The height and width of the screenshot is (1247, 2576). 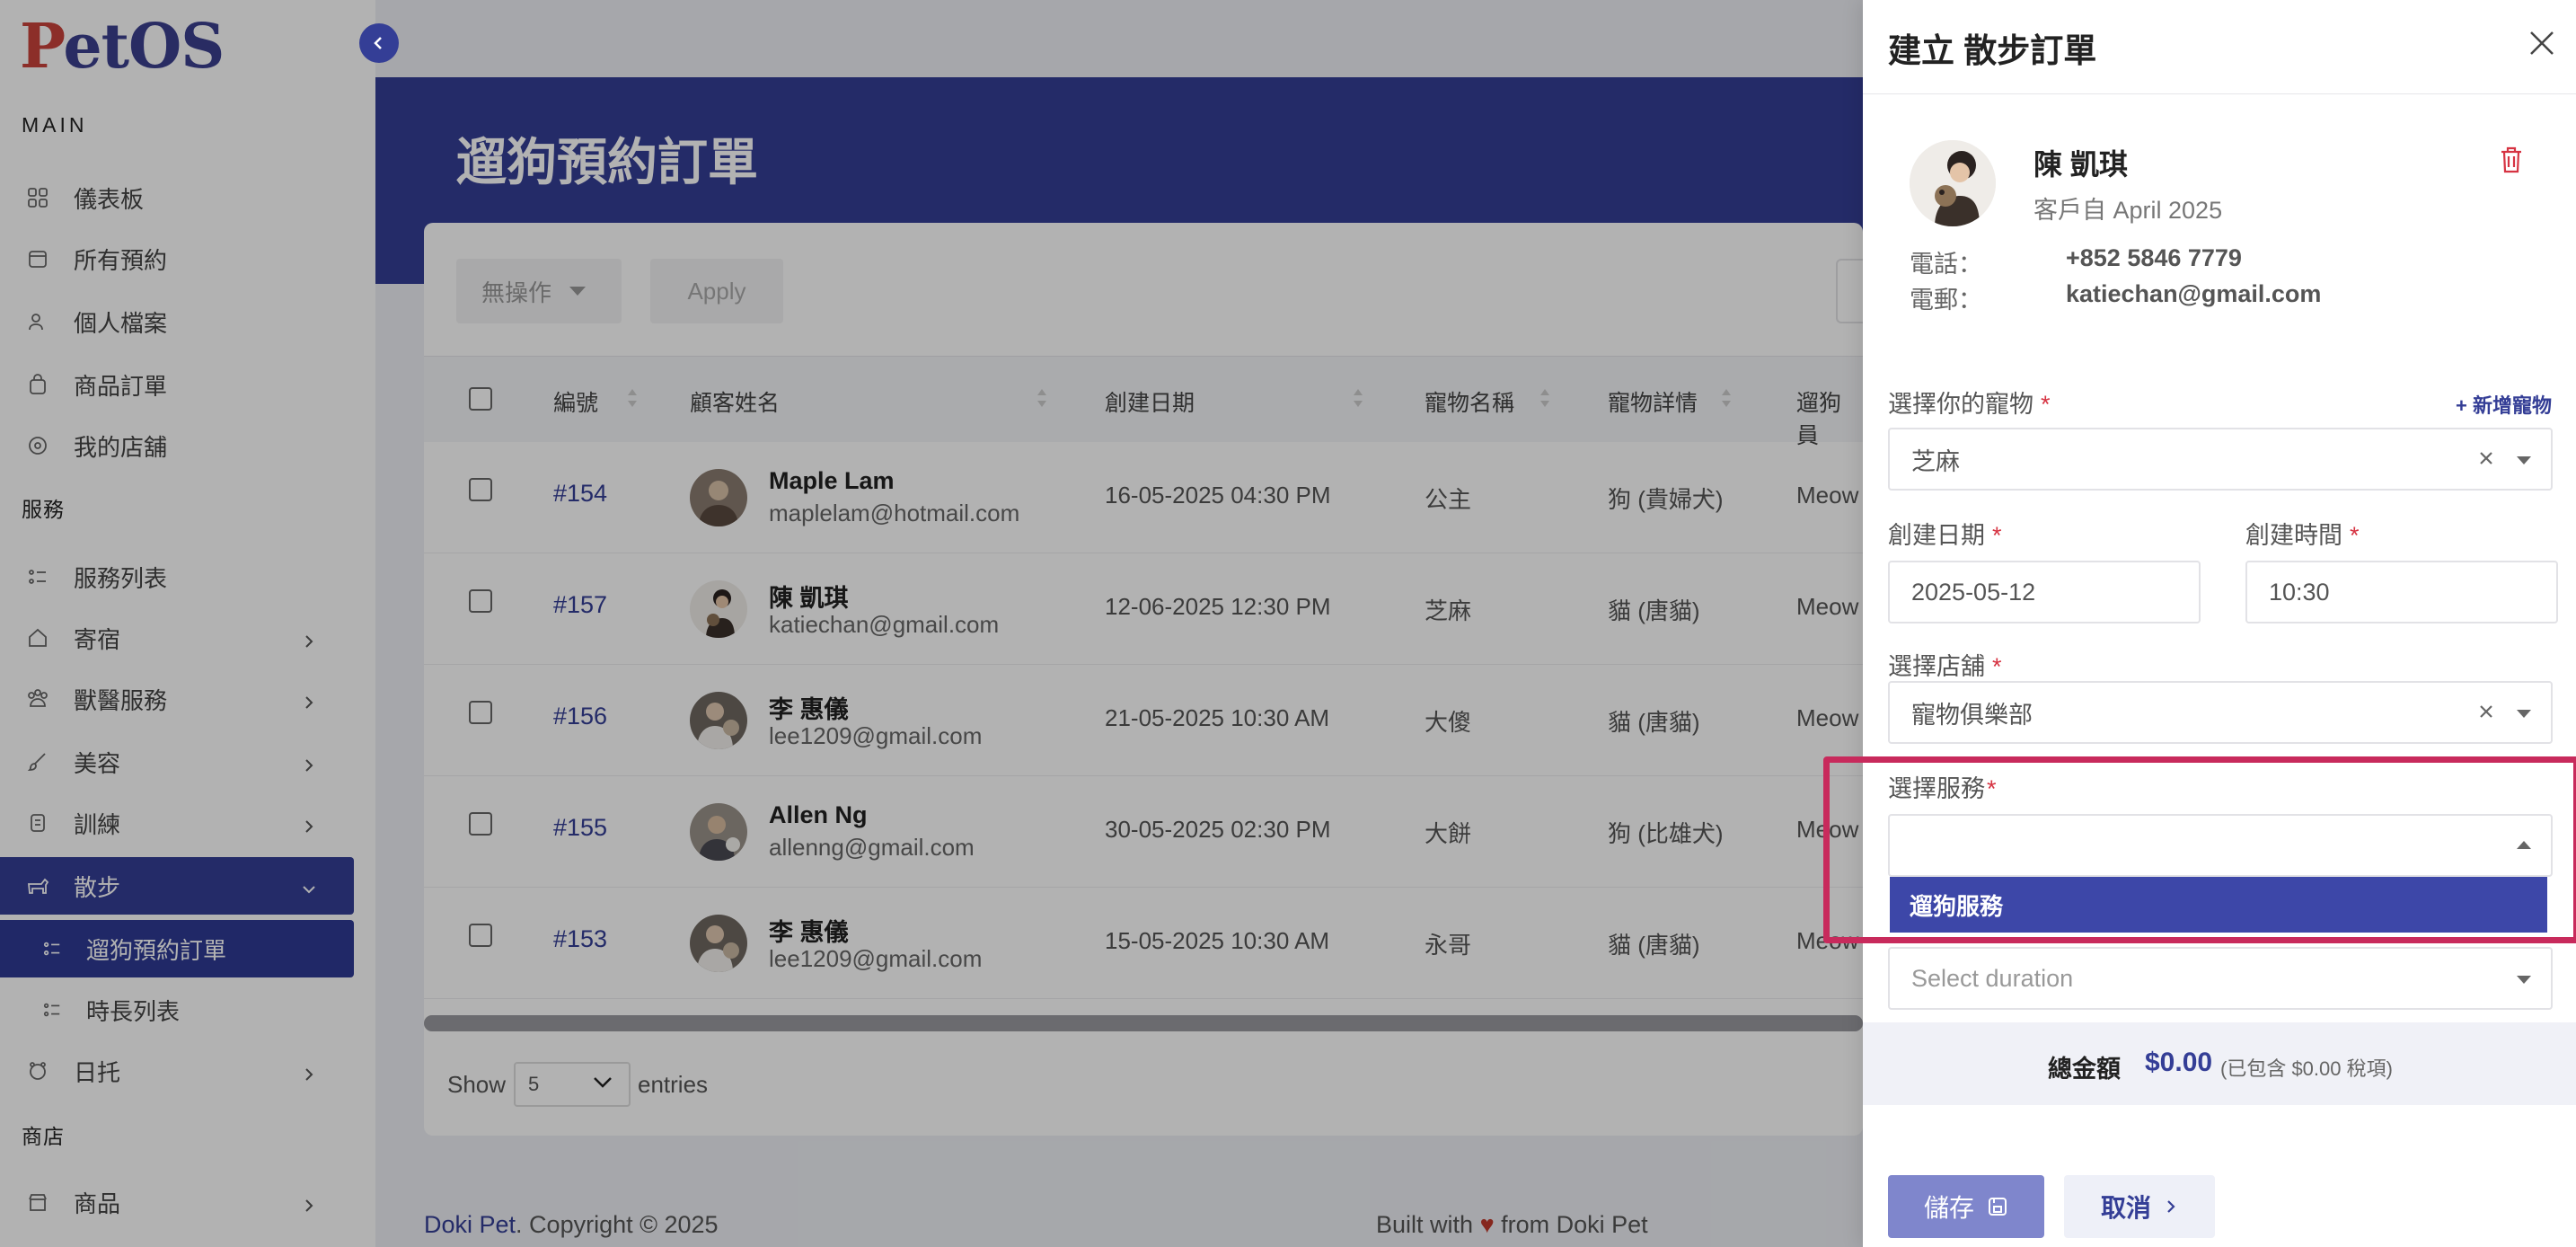 I want to click on time-input: 10:30, so click(x=2401, y=592).